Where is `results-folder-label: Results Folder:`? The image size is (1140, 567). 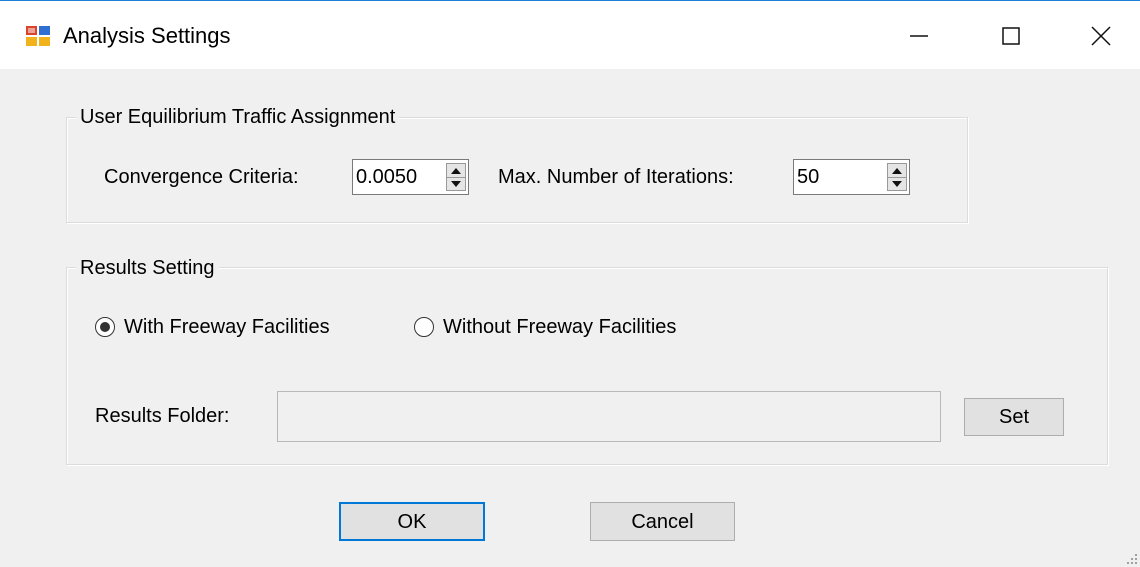
results-folder-label: Results Folder: is located at coordinates (162, 416).